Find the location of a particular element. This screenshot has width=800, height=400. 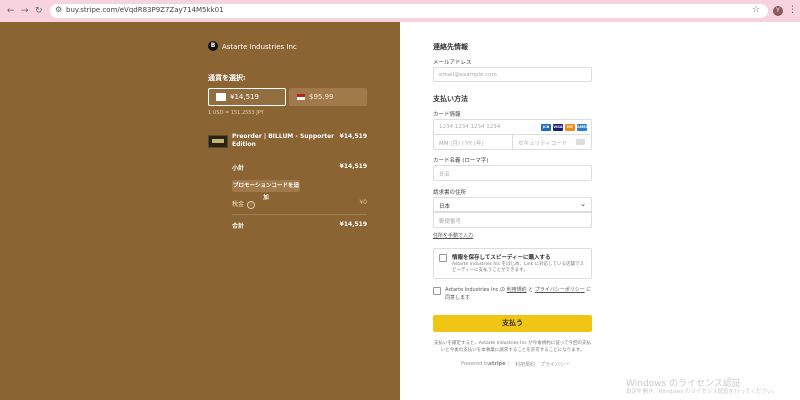

site-info-icon: ⚙ is located at coordinates (58, 9).